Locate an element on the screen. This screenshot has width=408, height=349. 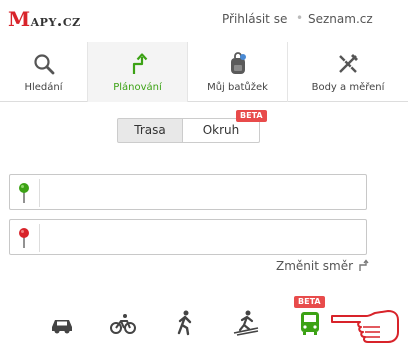
tab-planning-label: Plánování is located at coordinates (137, 87).